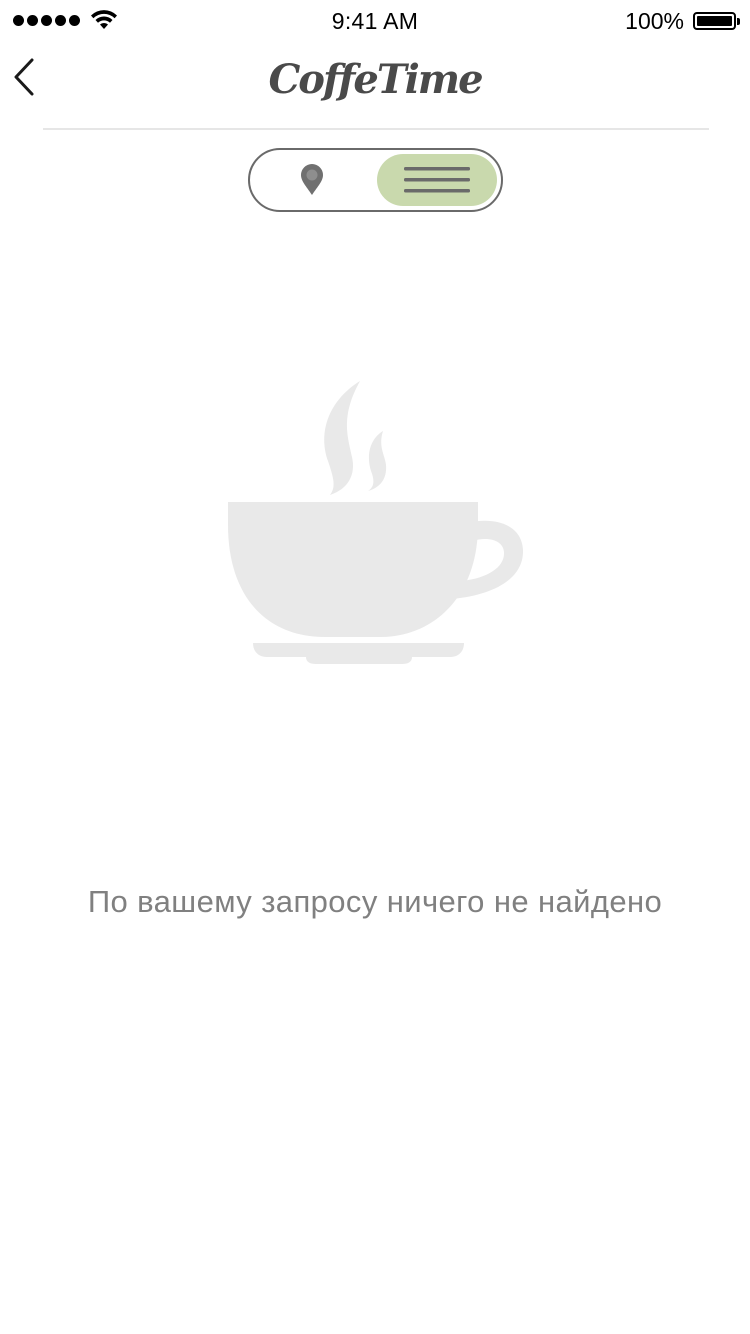  Describe the element at coordinates (654, 21) in the screenshot. I see `battery-percent: 100%` at that location.